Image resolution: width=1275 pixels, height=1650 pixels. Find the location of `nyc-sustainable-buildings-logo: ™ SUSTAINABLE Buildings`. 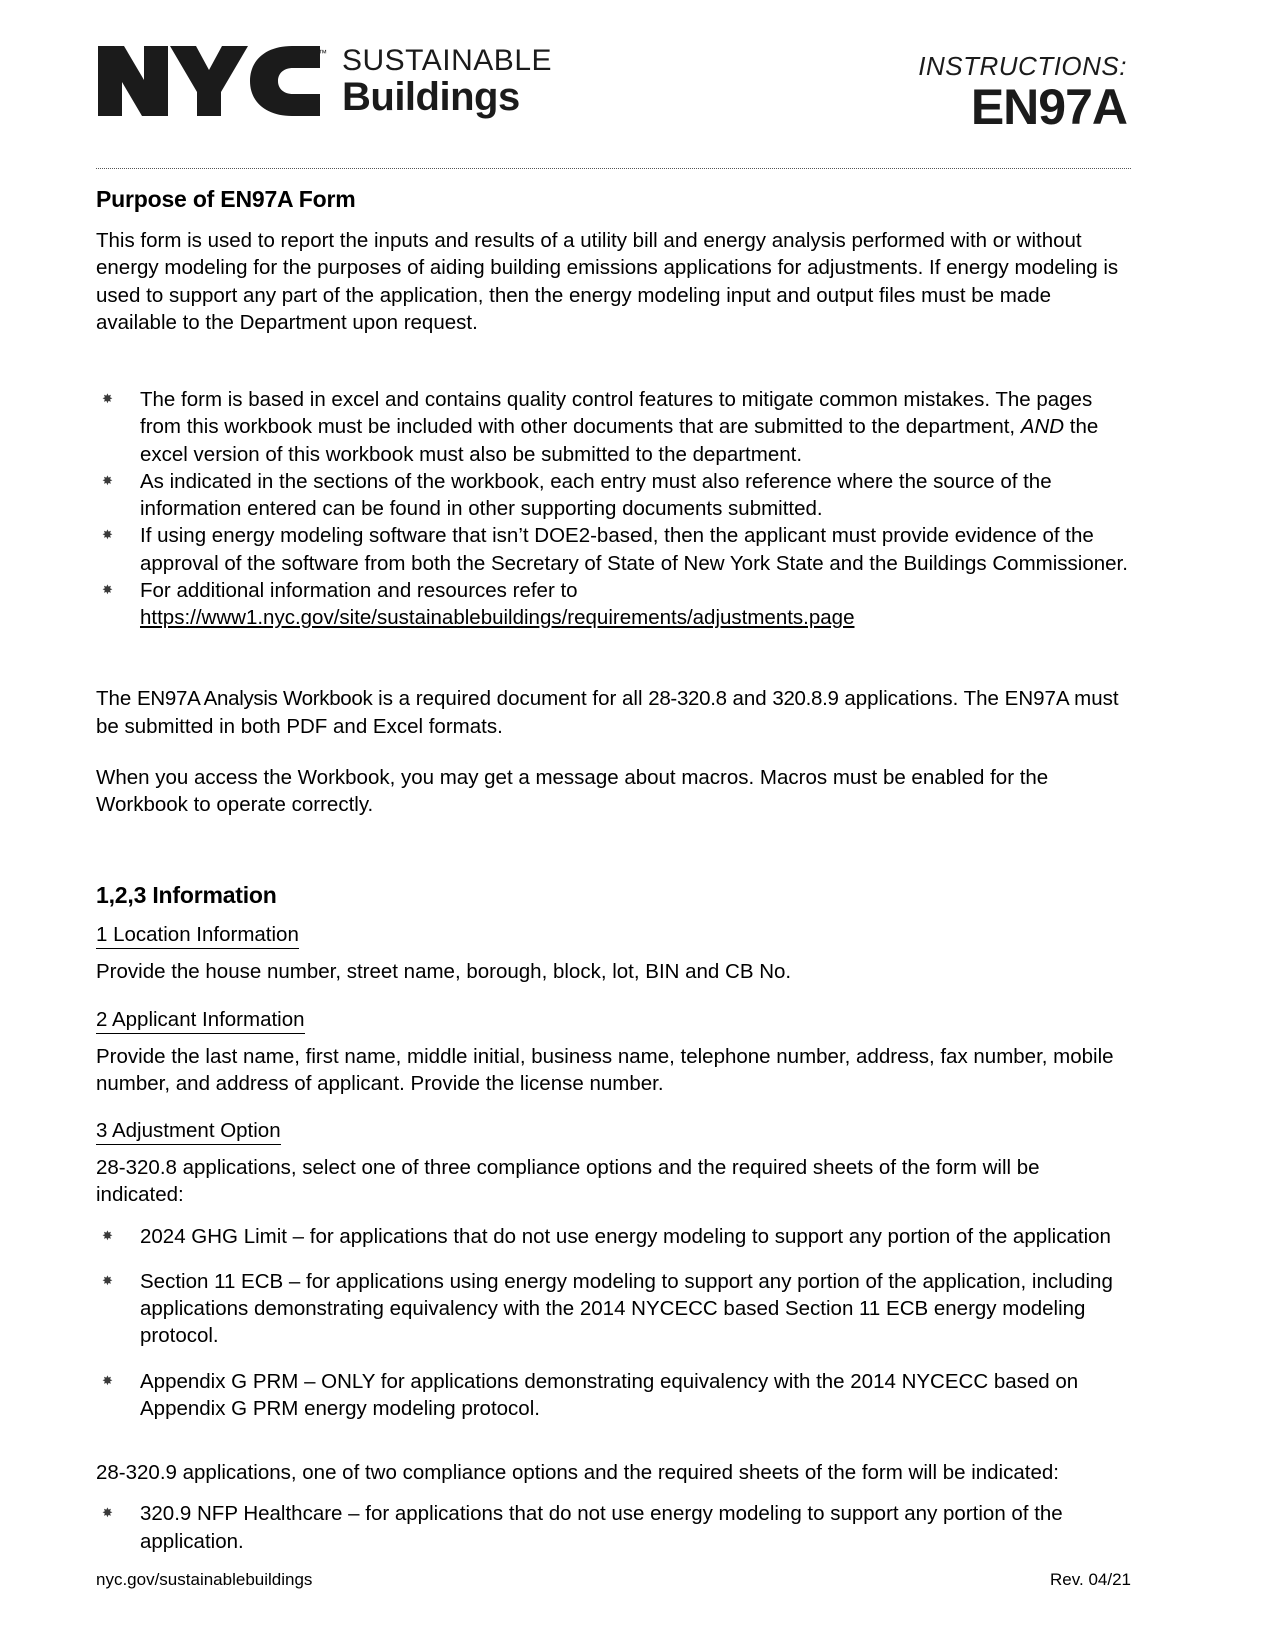

nyc-sustainable-buildings-logo: ™ SUSTAINABLE Buildings is located at coordinates (324, 81).